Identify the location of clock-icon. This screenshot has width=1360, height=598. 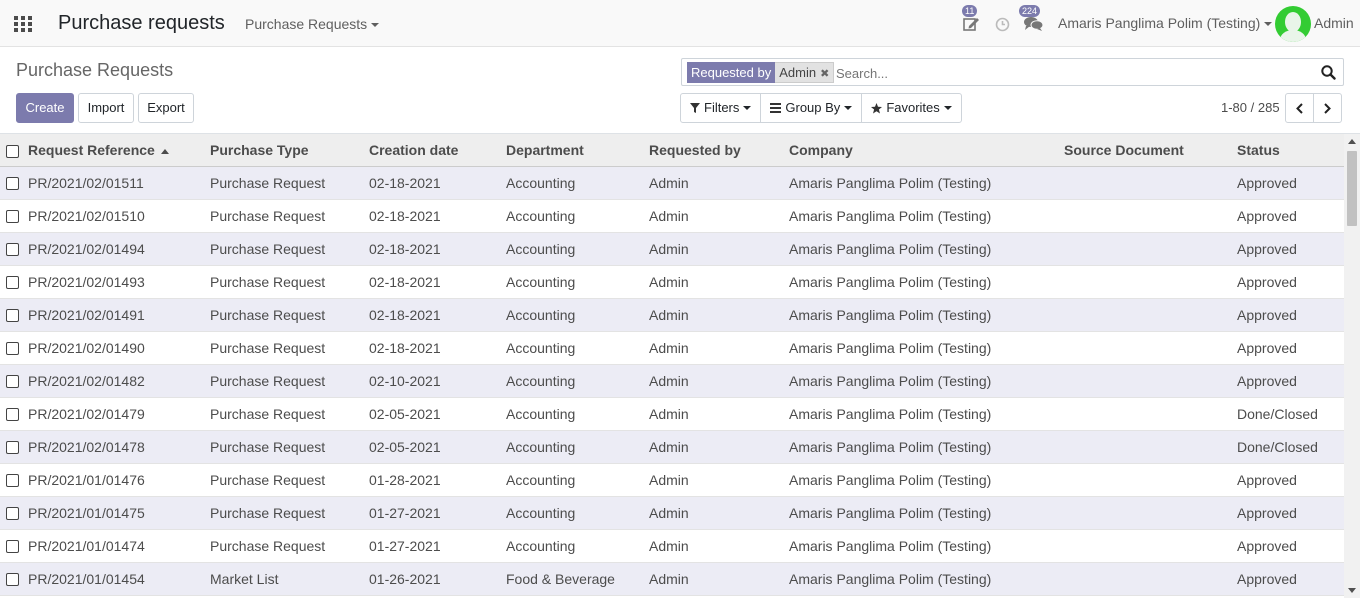
(1002, 24).